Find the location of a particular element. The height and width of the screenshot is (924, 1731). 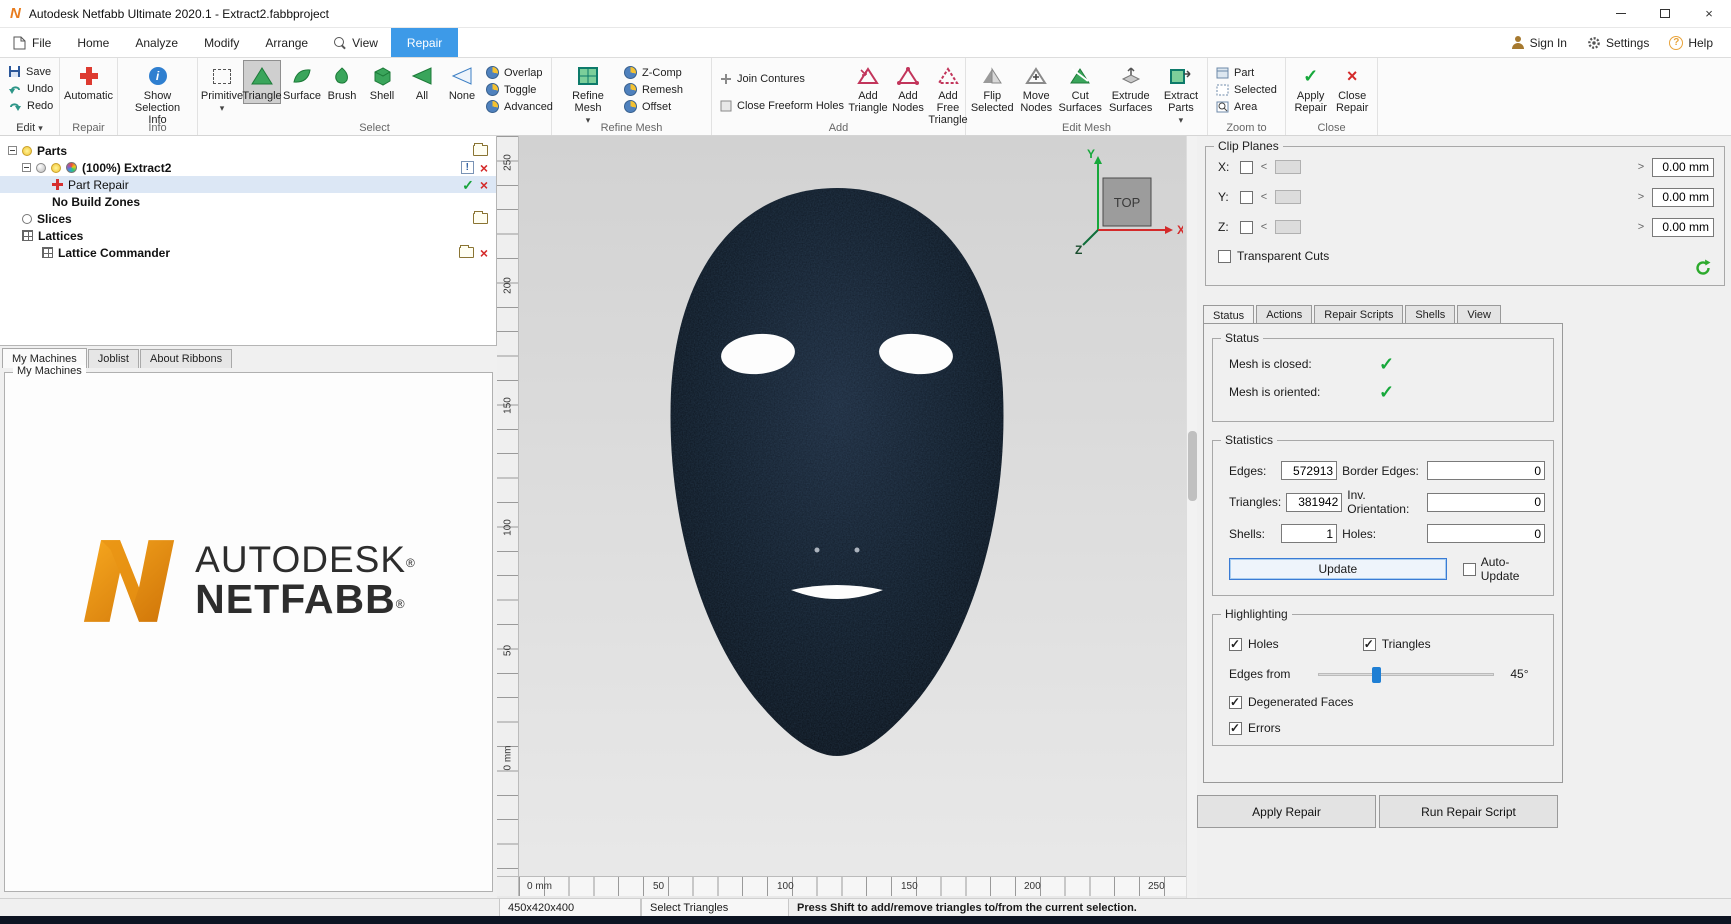

menu-analyze: Analyze is located at coordinates (156, 42).